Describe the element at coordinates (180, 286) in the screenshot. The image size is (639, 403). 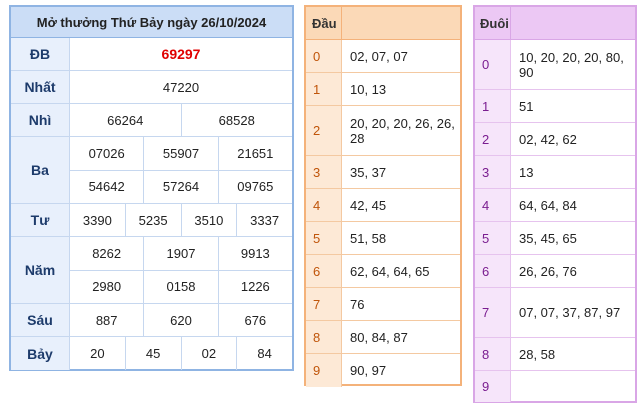
I see `prize-number: 0158` at that location.